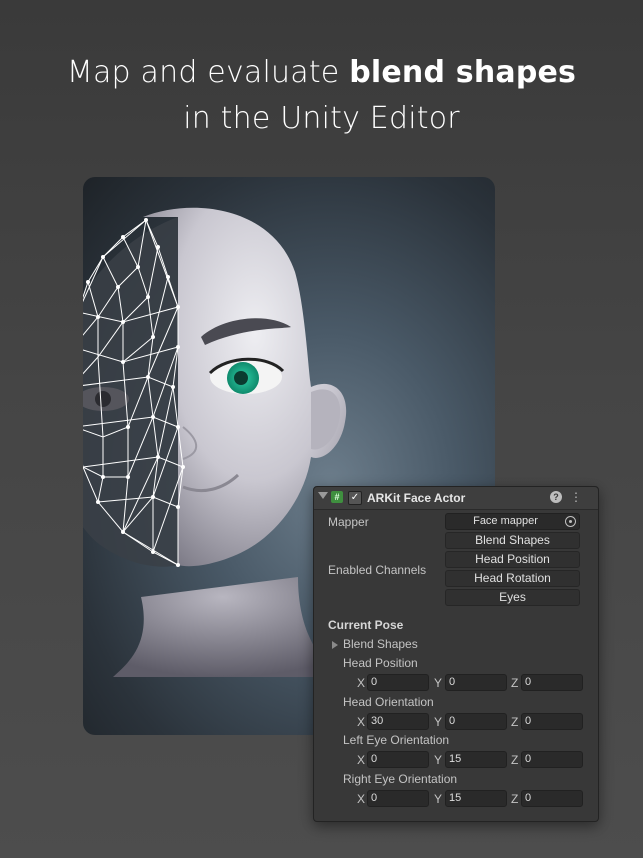  What do you see at coordinates (208, 72) in the screenshot?
I see `headline-regular-text: Map and evaluate` at bounding box center [208, 72].